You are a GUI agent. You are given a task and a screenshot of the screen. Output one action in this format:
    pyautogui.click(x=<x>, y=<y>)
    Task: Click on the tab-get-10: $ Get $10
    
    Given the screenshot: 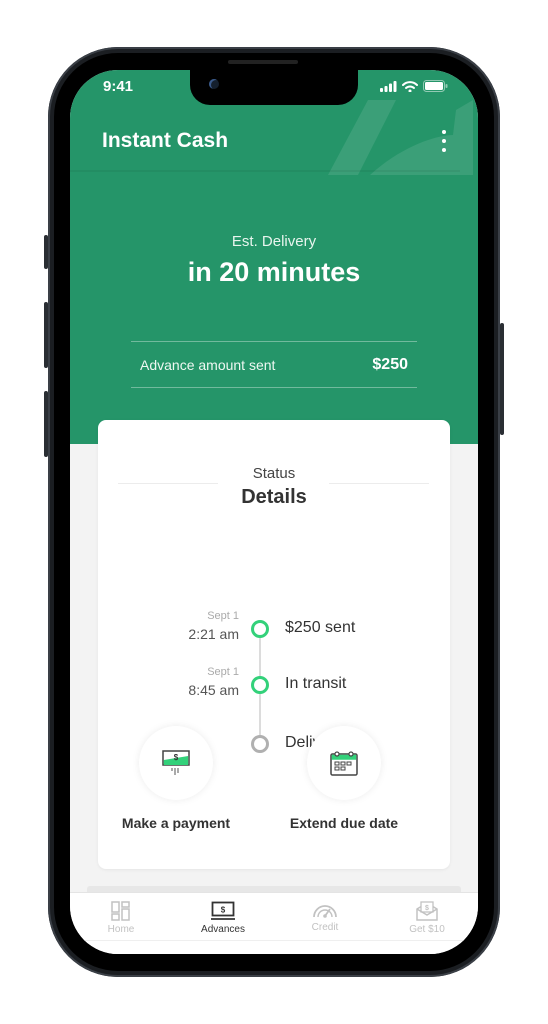 What is the action you would take?
    pyautogui.click(x=427, y=923)
    